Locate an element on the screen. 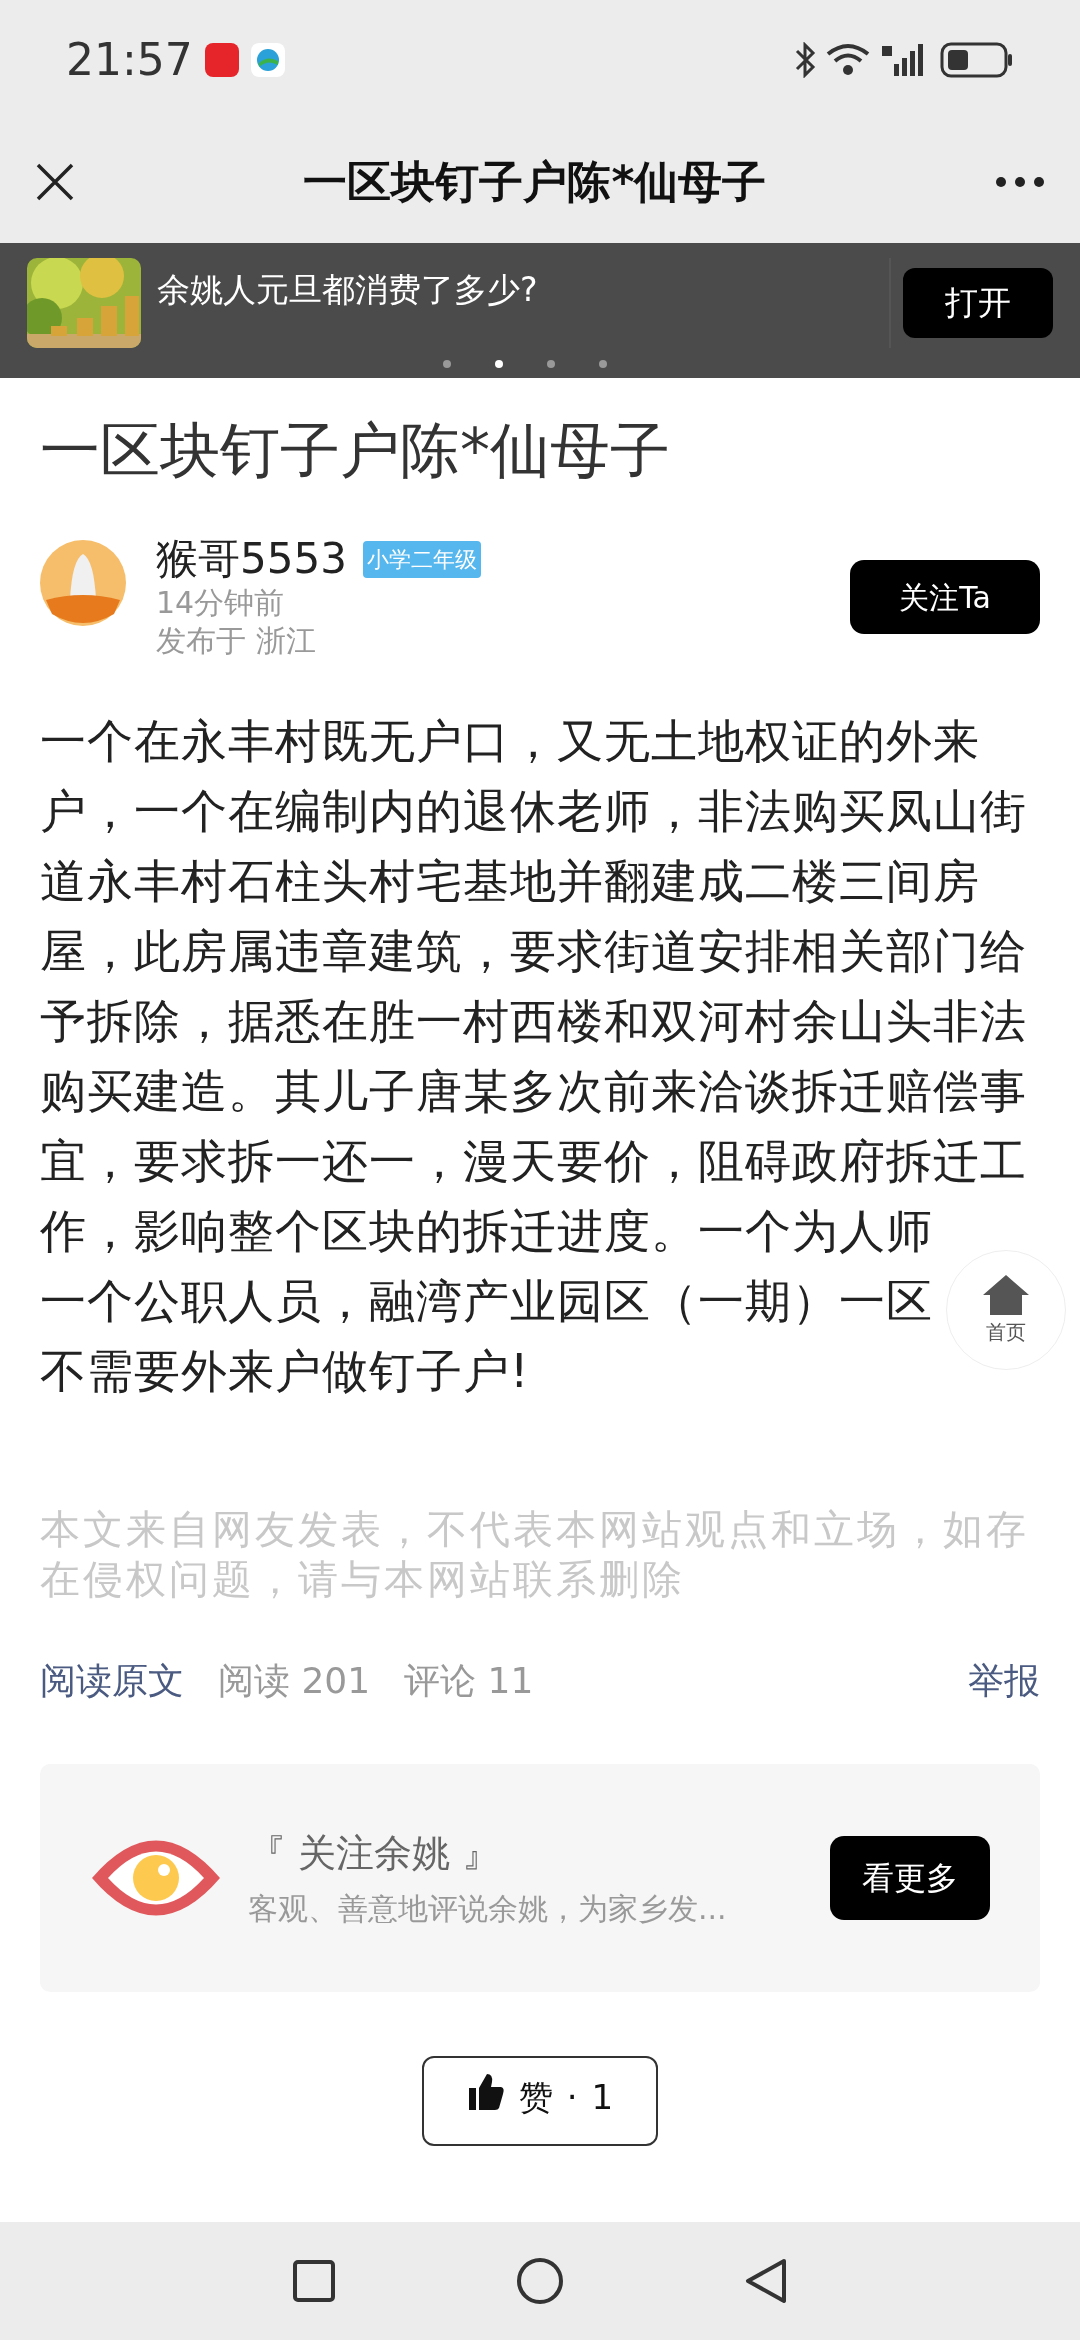 This screenshot has width=1080, height=2340. read-count: 阅读 201 is located at coordinates (294, 1681).